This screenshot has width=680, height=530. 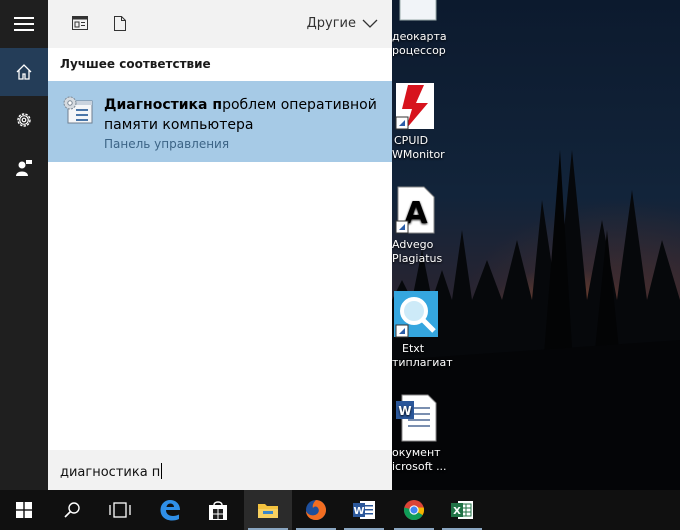 I want to click on taskbar-firefox, so click(x=316, y=510).